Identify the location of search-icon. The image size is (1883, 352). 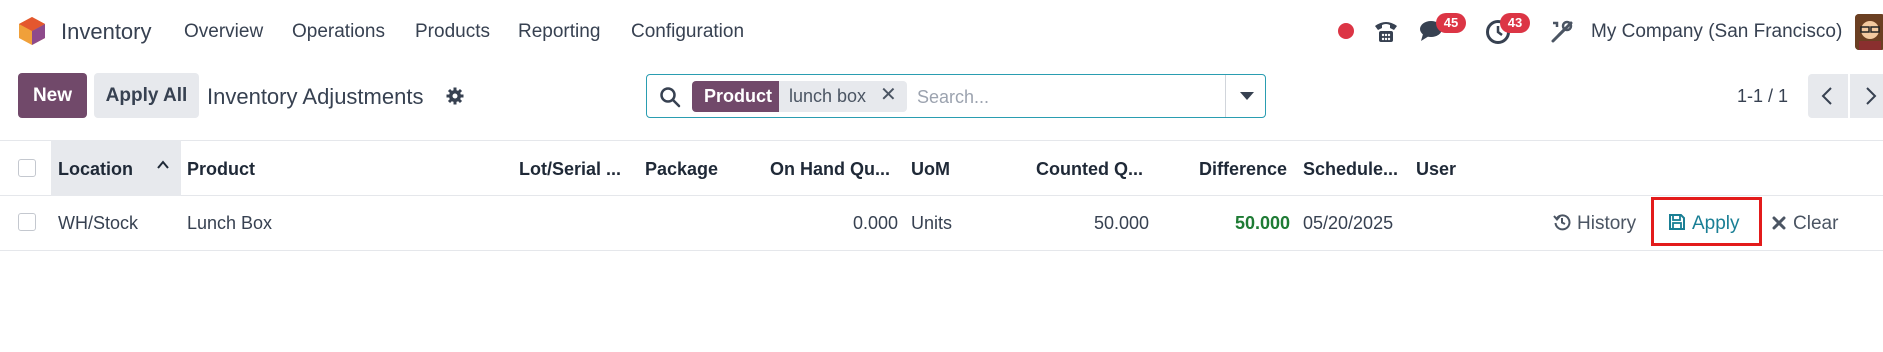
(670, 97).